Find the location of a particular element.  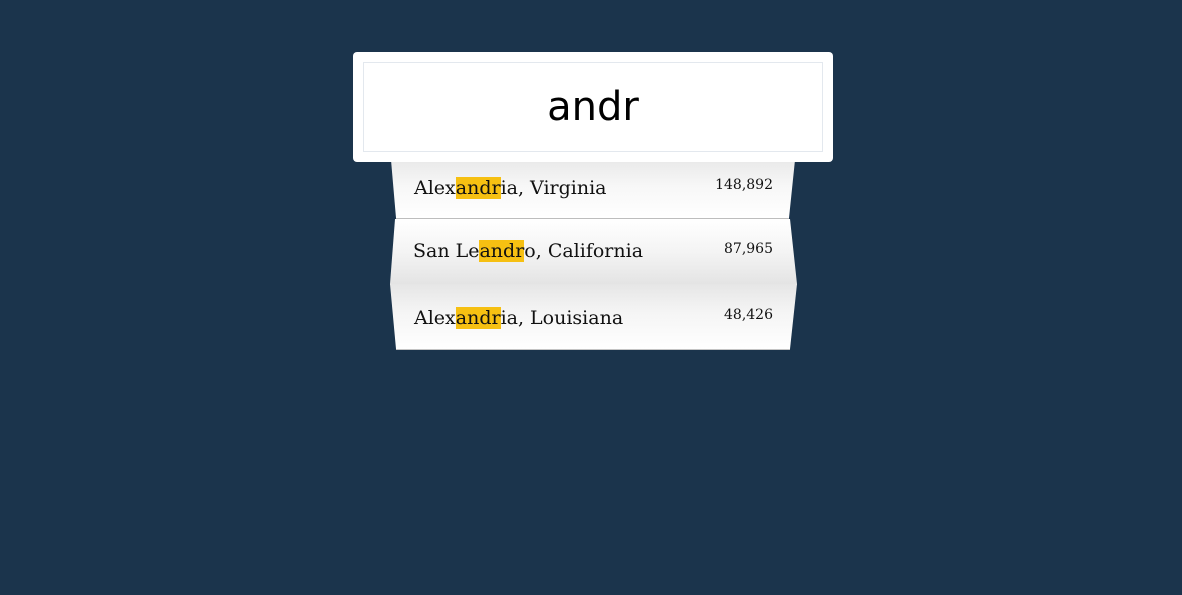

suggestion-name: San Leandro, California is located at coordinates (528, 251).